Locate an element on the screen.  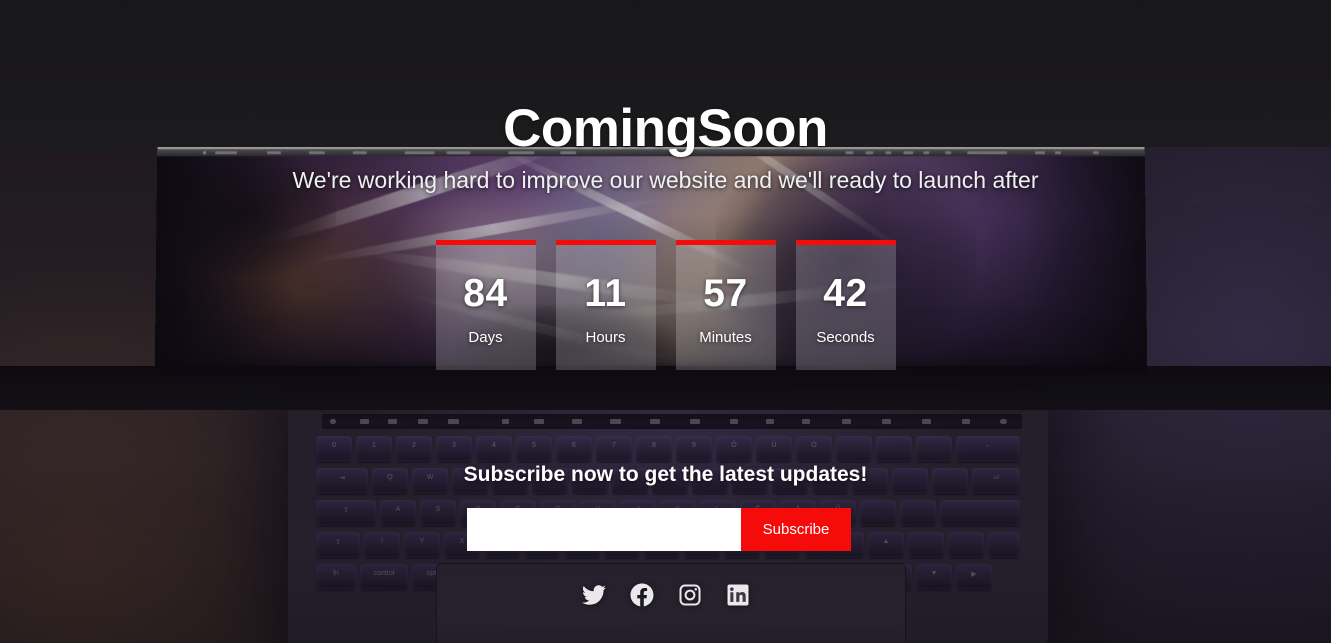
facebook-icon is located at coordinates (642, 595).